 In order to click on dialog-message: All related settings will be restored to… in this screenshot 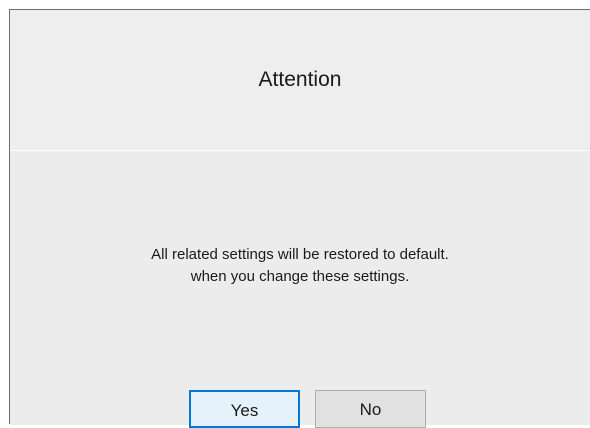, I will do `click(300, 266)`.